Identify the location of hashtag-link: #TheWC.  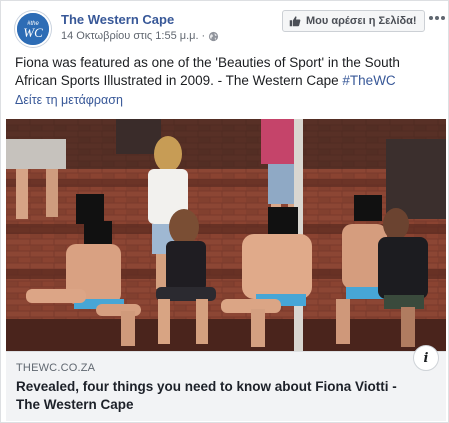
(368, 80).